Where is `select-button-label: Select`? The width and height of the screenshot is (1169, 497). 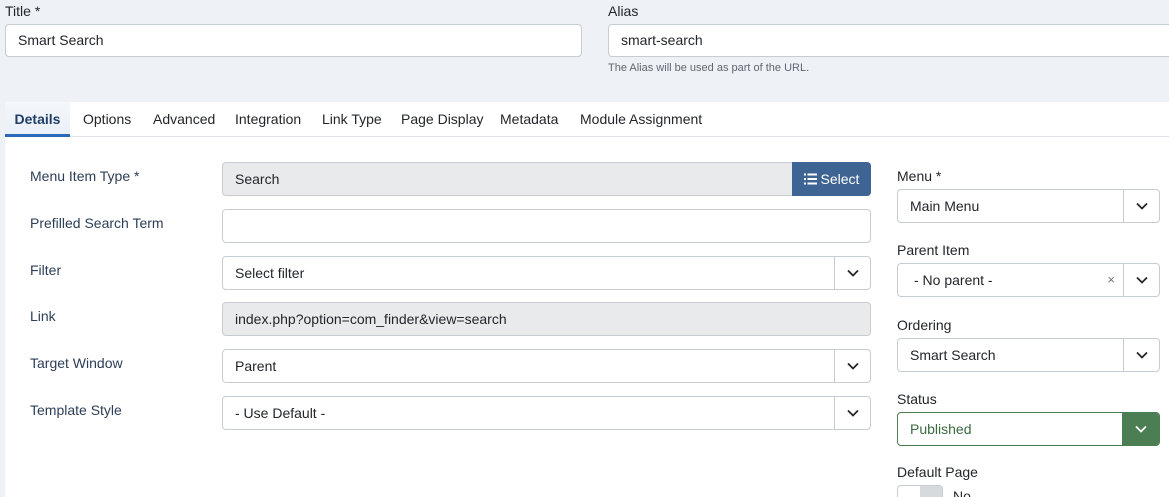
select-button-label: Select is located at coordinates (840, 179).